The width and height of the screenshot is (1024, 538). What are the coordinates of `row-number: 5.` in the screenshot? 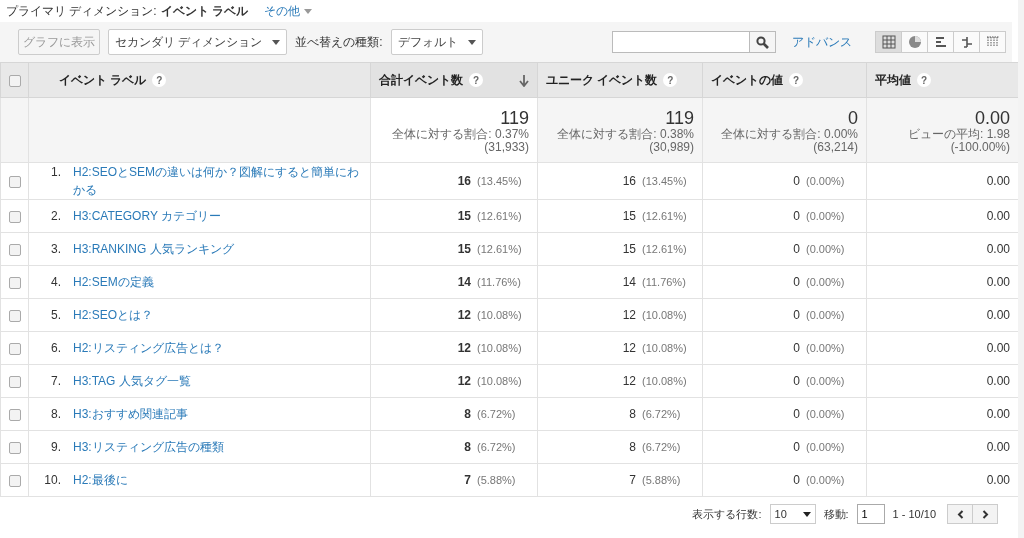 It's located at (55, 315).